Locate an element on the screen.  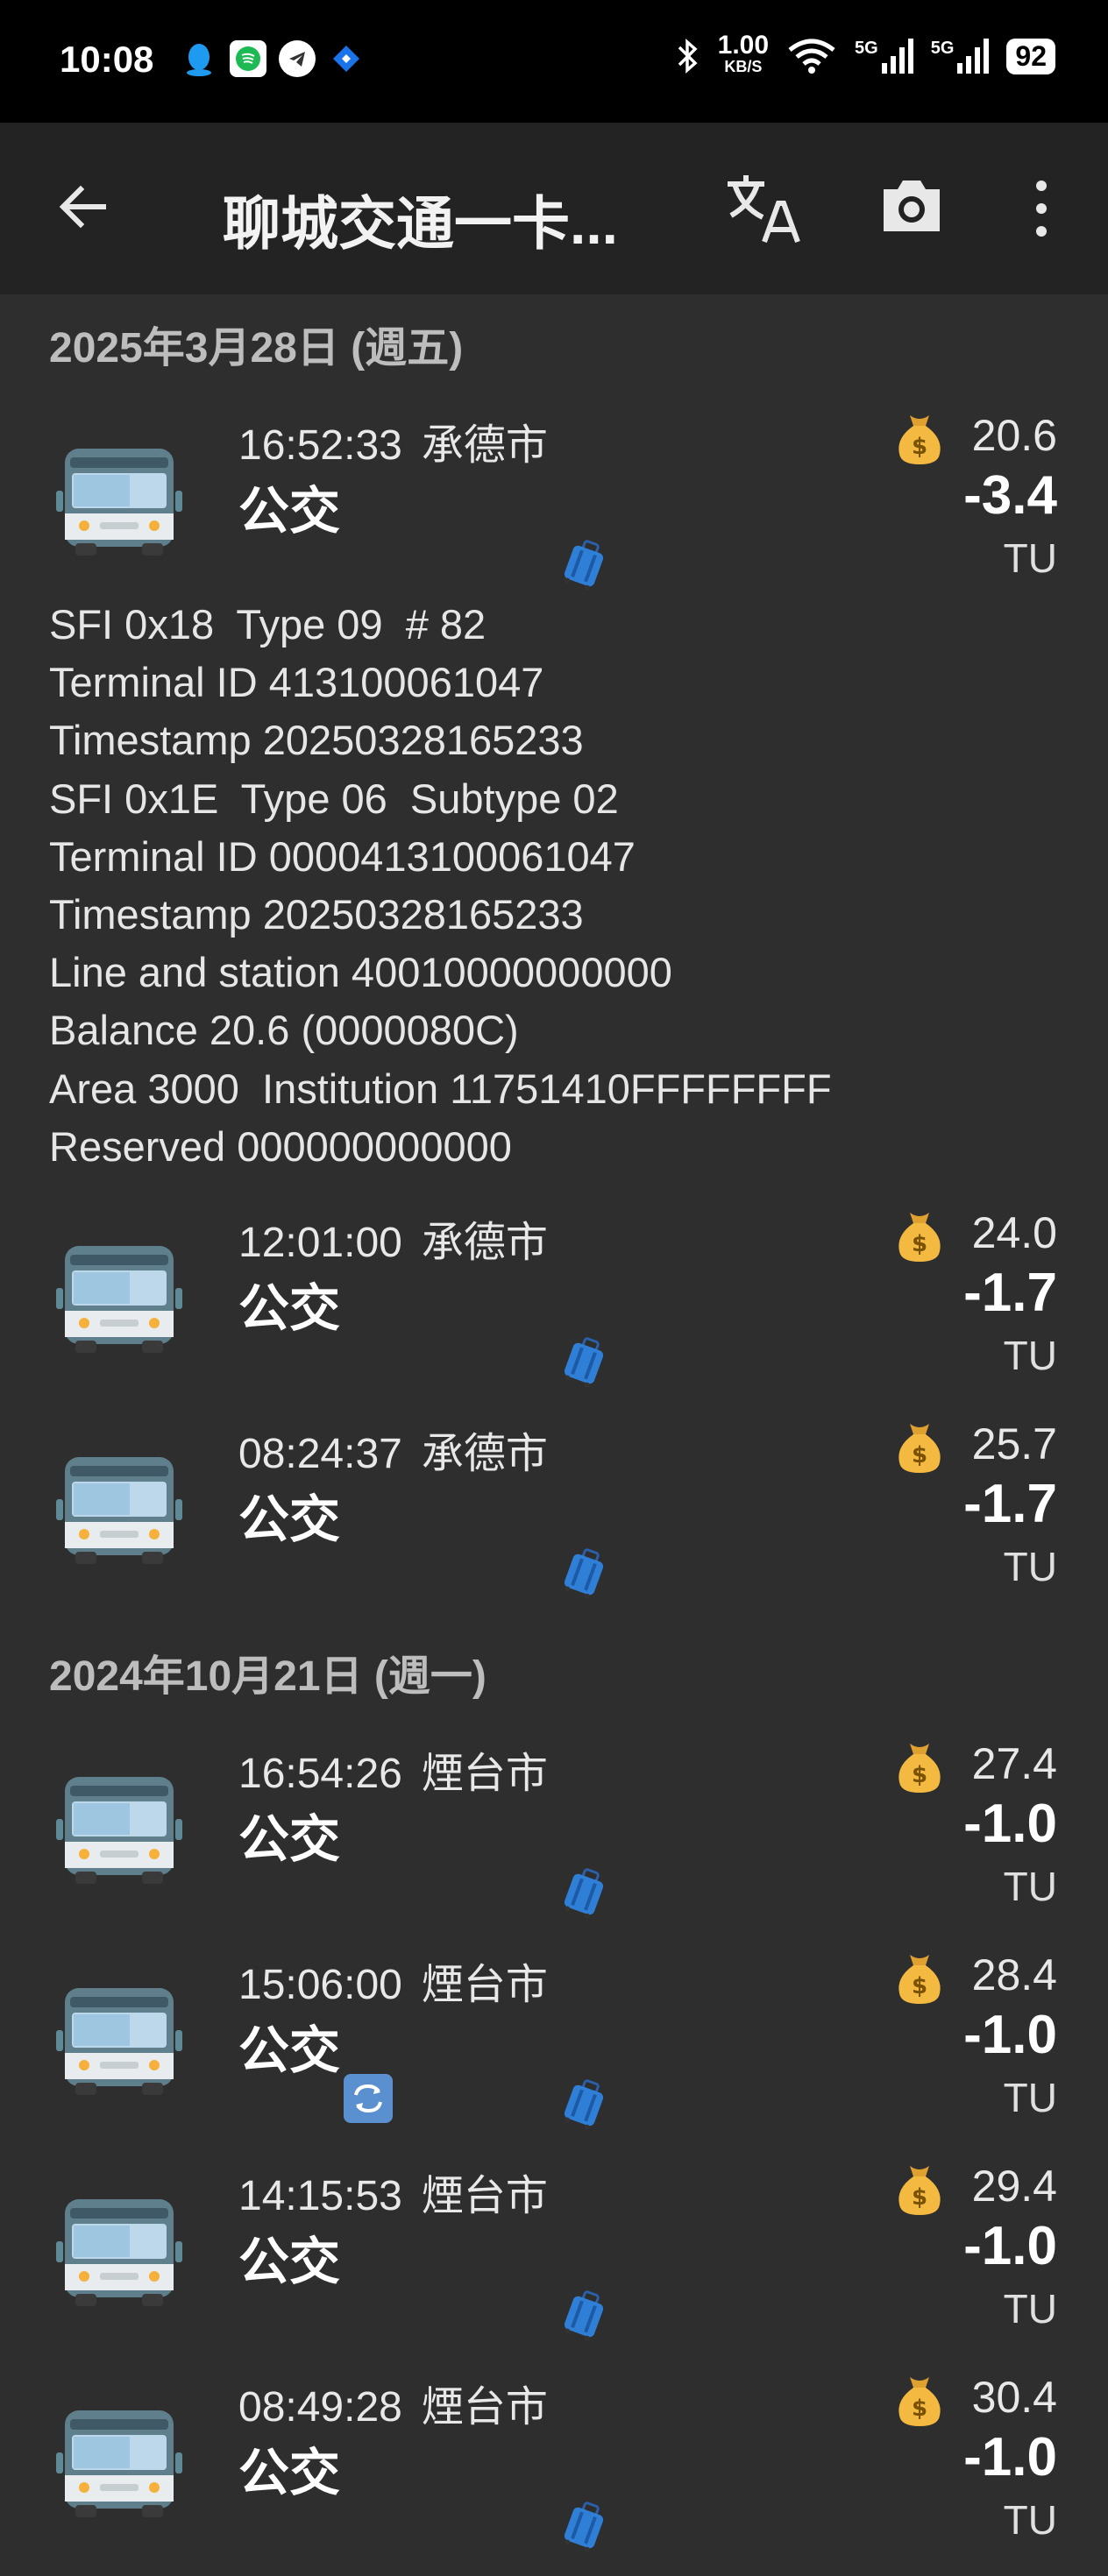
qq-icon is located at coordinates (199, 58).